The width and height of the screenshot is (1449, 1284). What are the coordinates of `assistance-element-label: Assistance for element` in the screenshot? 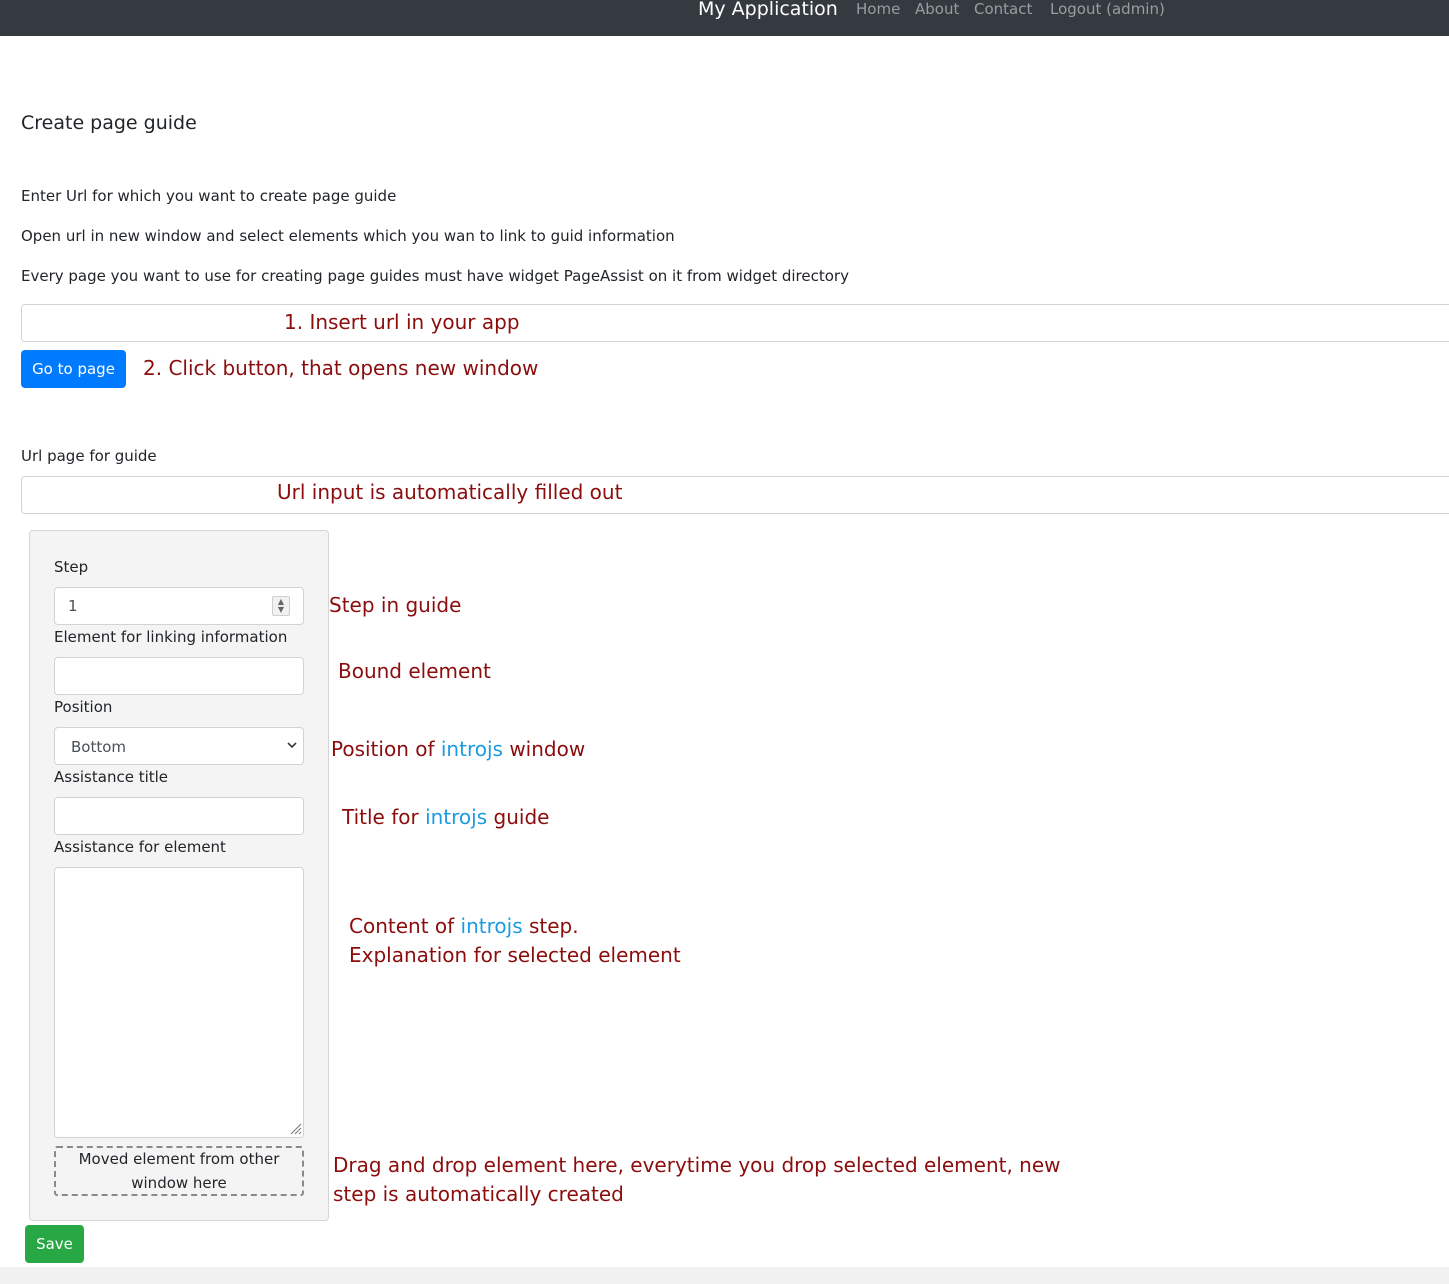 It's located at (140, 847).